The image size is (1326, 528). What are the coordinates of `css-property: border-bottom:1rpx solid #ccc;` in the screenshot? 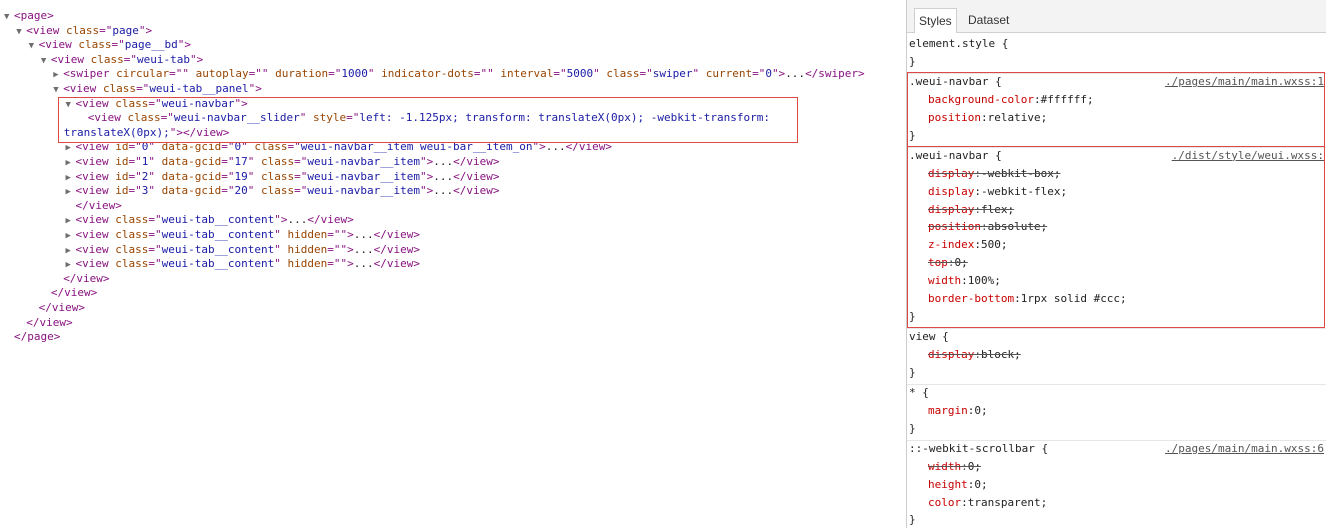 It's located at (1027, 299).